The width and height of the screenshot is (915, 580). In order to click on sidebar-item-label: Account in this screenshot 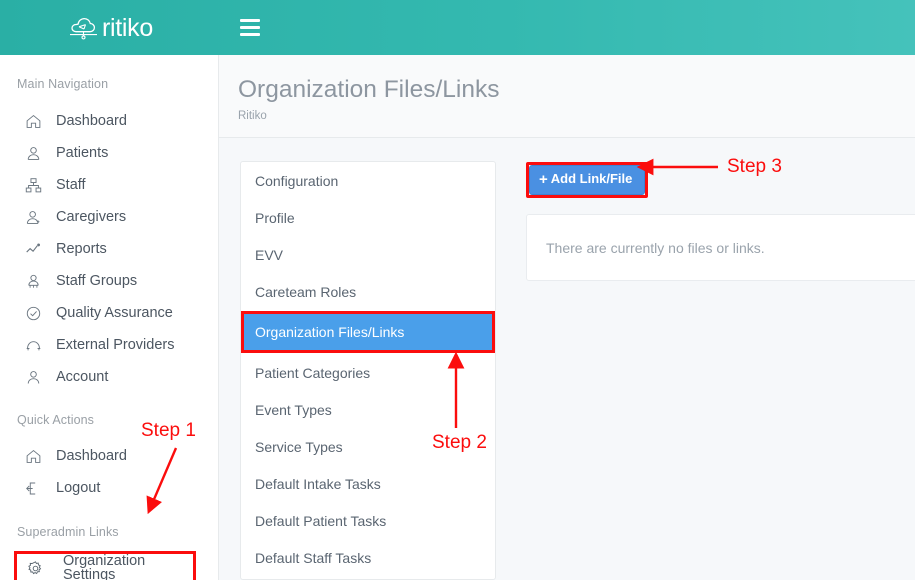, I will do `click(82, 376)`.